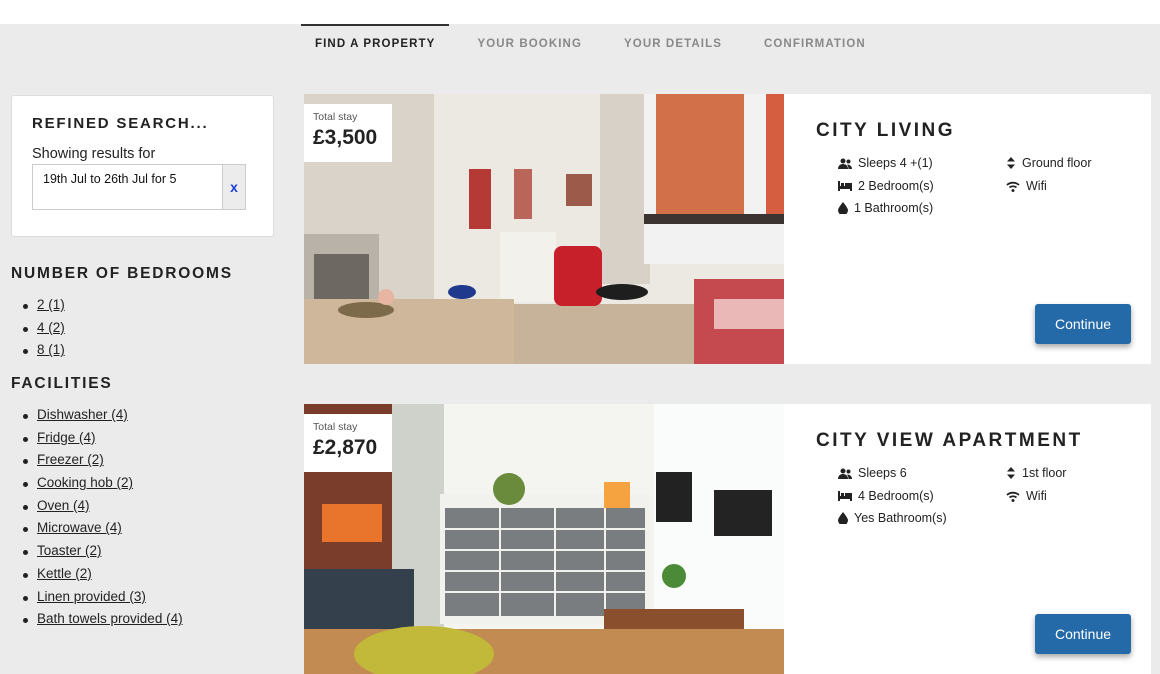  I want to click on bedrooms-filter-list: 2 (1) 4 (2) 8 (1), so click(44, 331).